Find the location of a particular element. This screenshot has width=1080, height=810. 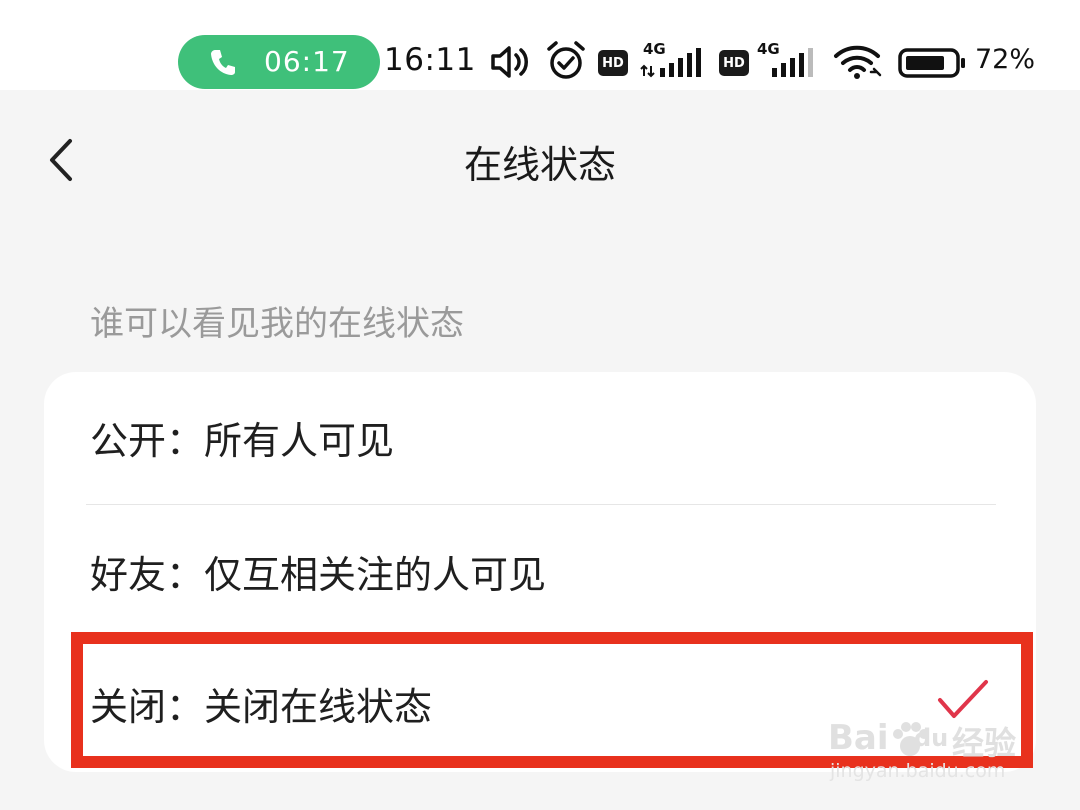

selected-check-icon is located at coordinates (963, 699).